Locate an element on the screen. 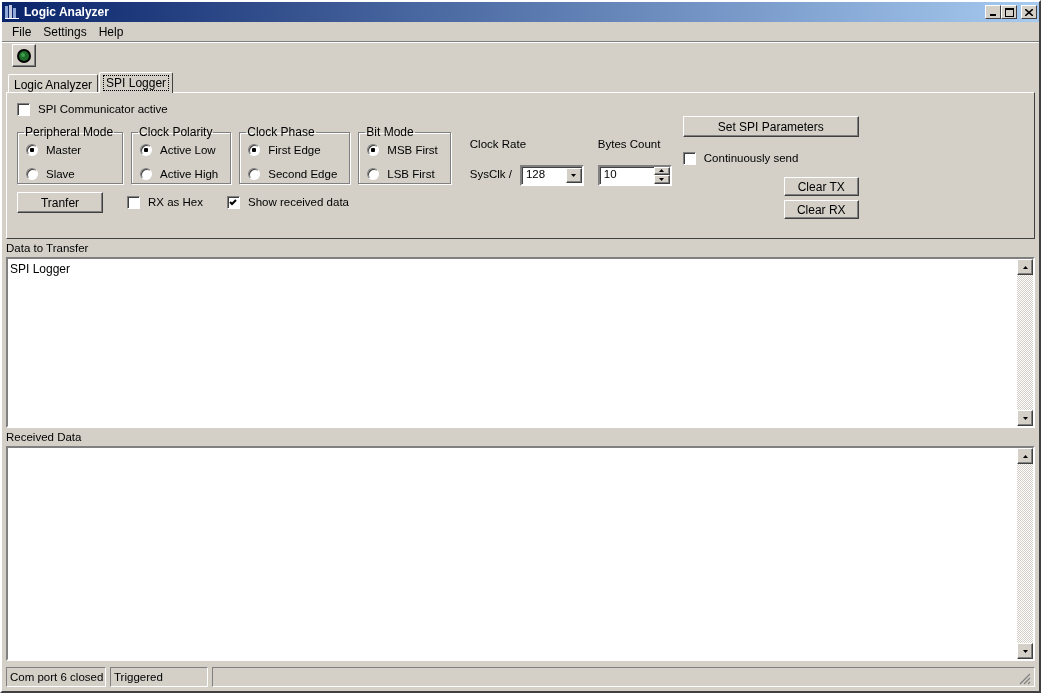 This screenshot has height=693, width=1041. radio-label: LSB First is located at coordinates (411, 174).